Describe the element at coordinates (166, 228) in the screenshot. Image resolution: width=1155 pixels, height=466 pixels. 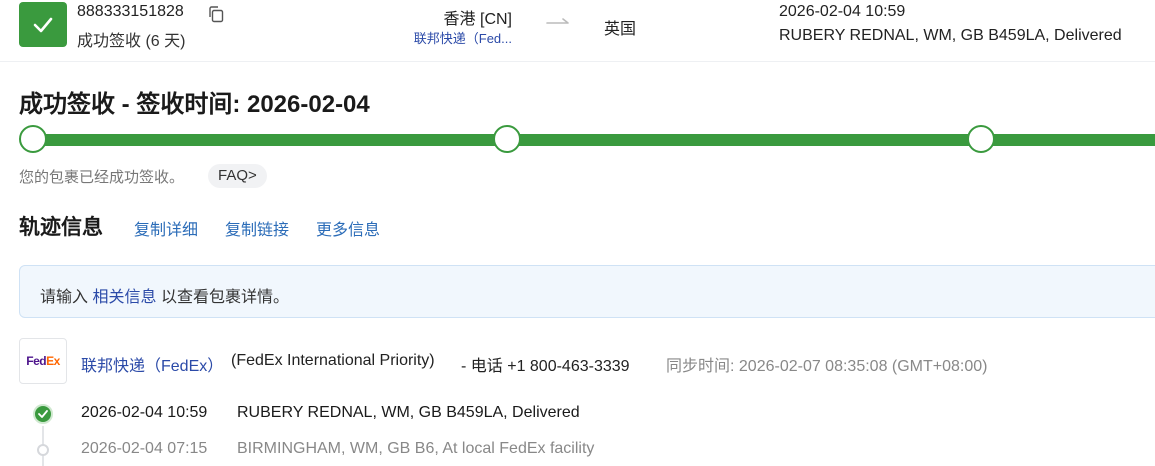
I see `copy-details-link: 复制详细` at that location.